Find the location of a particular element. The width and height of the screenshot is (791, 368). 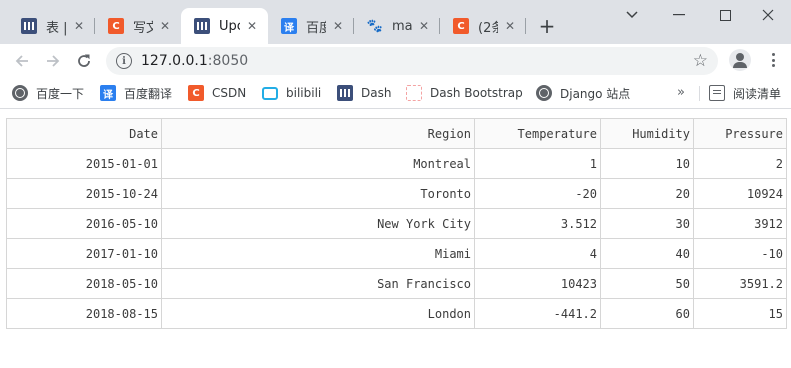

bookmark-baidu-translate: 译 百度翻译 is located at coordinates (136, 93).